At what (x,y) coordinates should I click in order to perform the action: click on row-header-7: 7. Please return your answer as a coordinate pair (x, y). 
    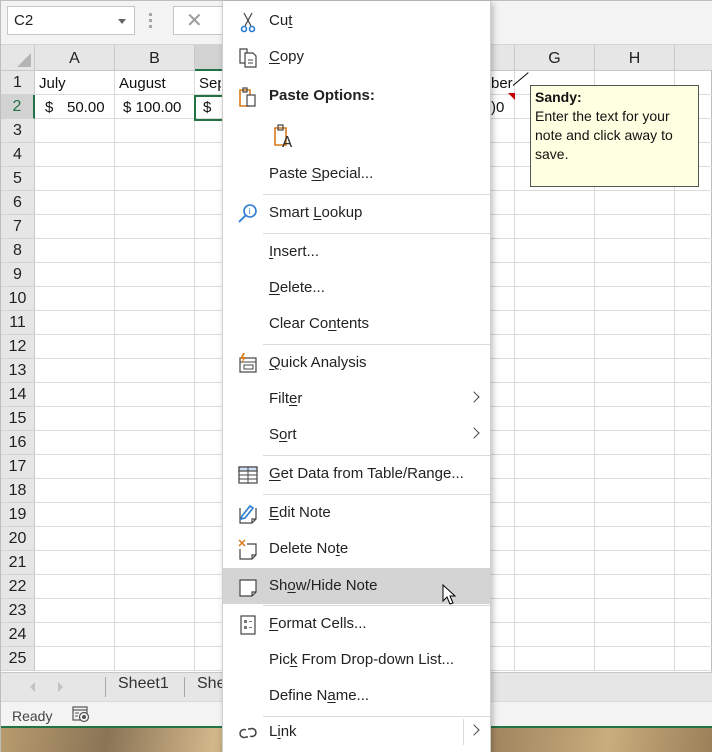
    Looking at the image, I should click on (18, 227).